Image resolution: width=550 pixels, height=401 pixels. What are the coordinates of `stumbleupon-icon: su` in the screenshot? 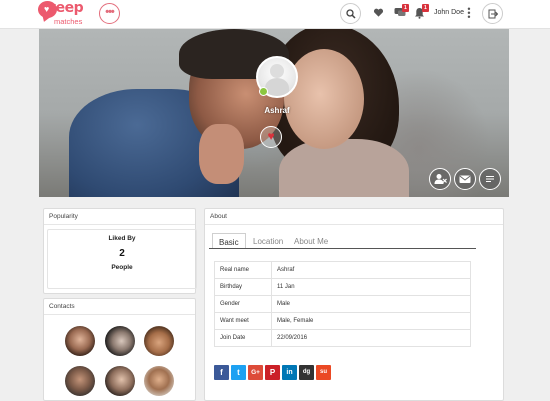 It's located at (323, 372).